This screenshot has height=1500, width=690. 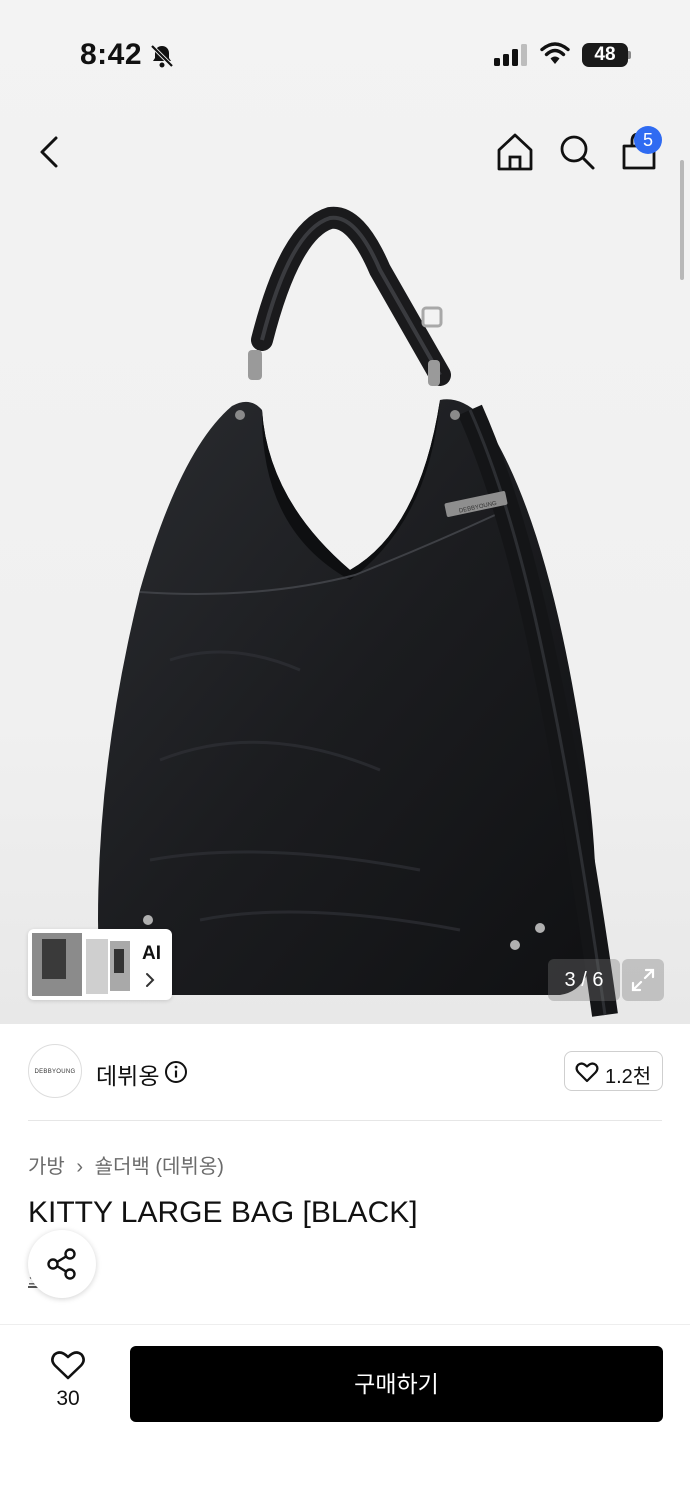 What do you see at coordinates (629, 55) in the screenshot?
I see `battery-cap` at bounding box center [629, 55].